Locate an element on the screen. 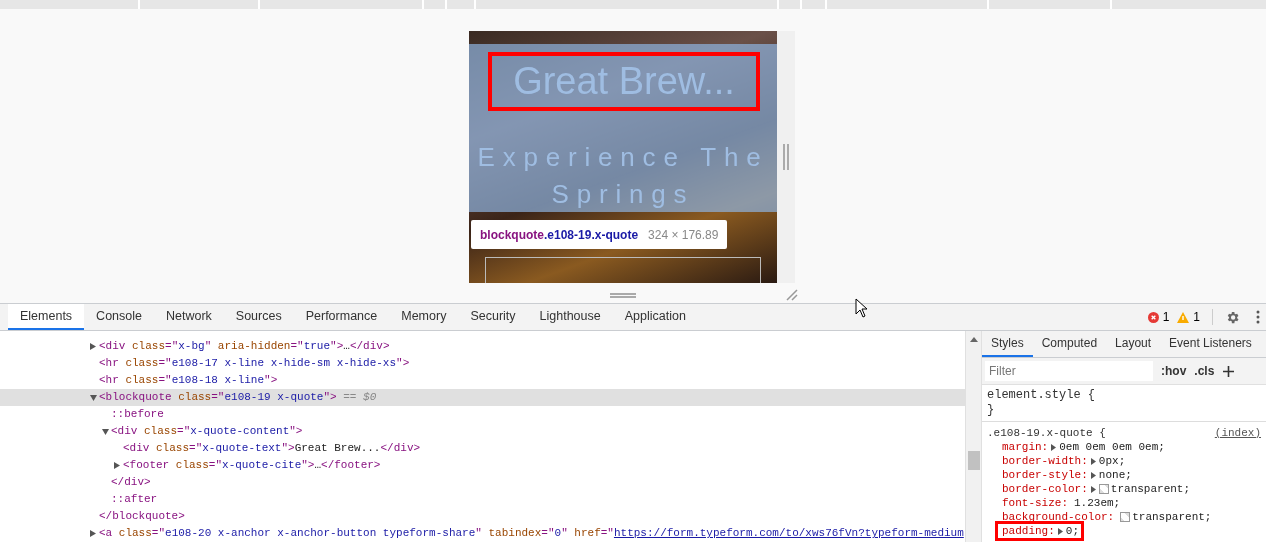 This screenshot has width=1266, height=542. scroll-up-icon is located at coordinates (973, 339).